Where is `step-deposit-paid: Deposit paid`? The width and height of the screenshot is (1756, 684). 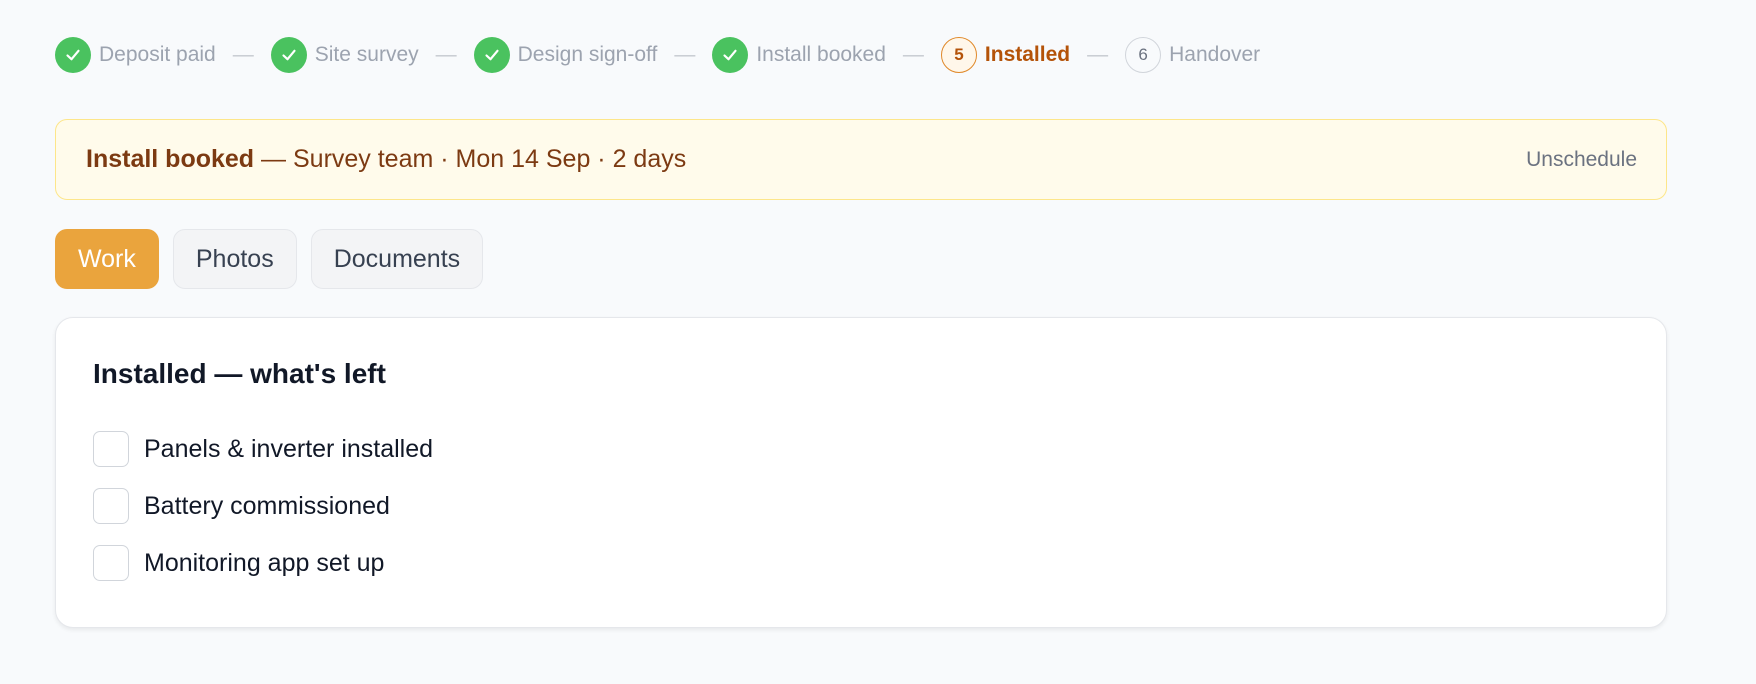 step-deposit-paid: Deposit paid is located at coordinates (135, 54).